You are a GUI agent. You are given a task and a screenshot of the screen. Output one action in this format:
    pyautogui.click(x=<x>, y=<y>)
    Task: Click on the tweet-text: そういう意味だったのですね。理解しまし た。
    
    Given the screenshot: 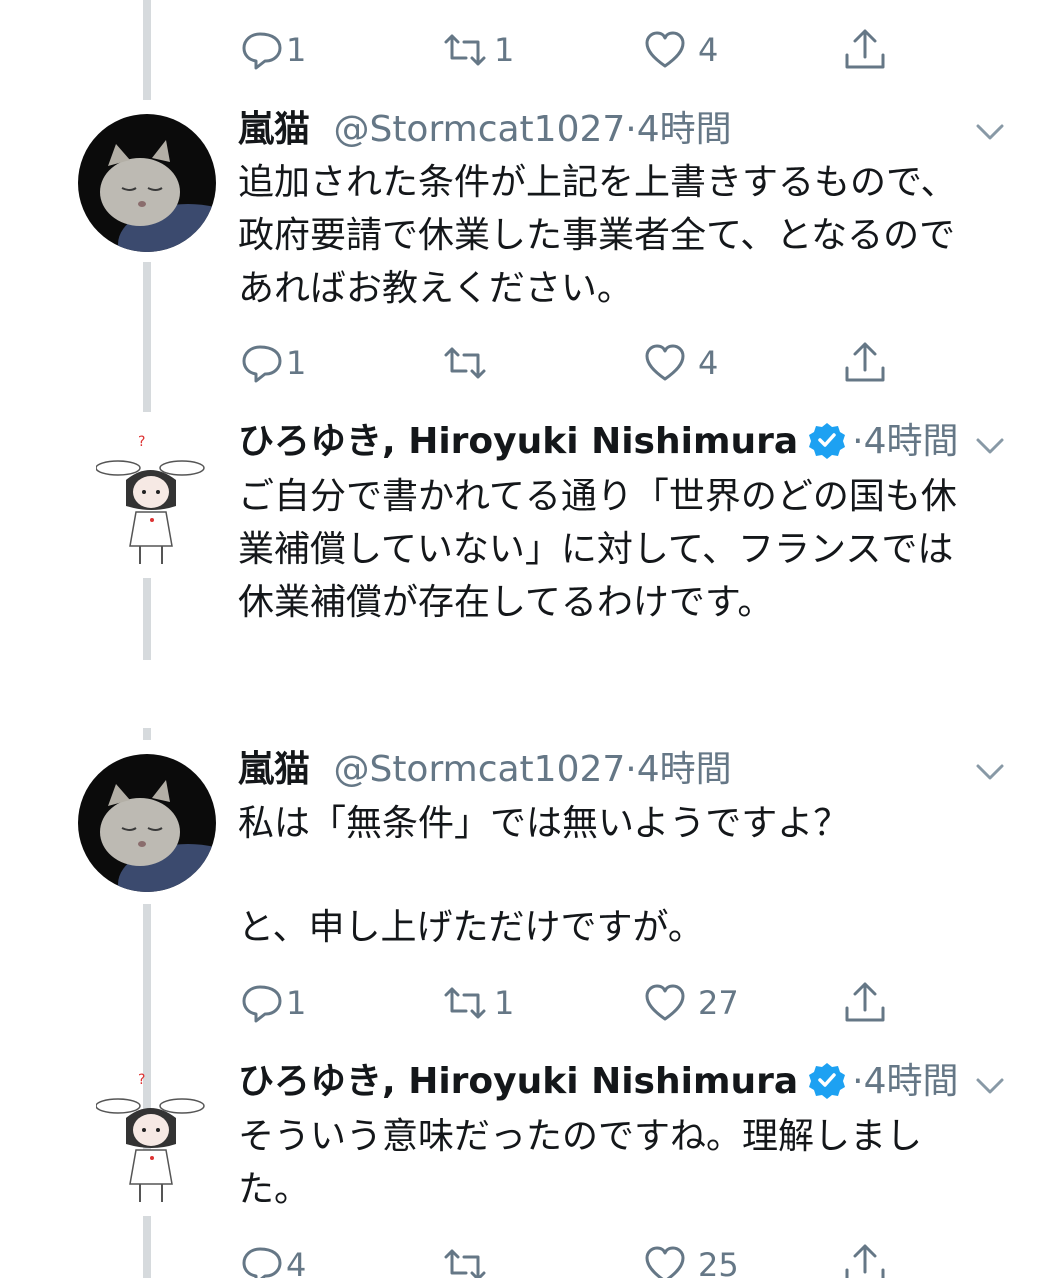 What is the action you would take?
    pyautogui.click(x=580, y=1163)
    